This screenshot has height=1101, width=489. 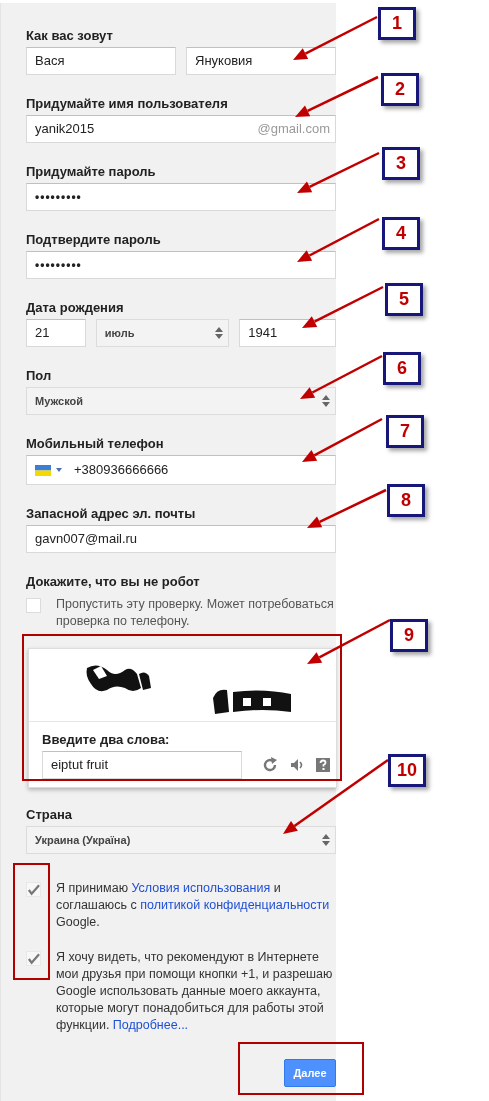 What do you see at coordinates (39, 376) in the screenshot?
I see `field-label: Пол` at bounding box center [39, 376].